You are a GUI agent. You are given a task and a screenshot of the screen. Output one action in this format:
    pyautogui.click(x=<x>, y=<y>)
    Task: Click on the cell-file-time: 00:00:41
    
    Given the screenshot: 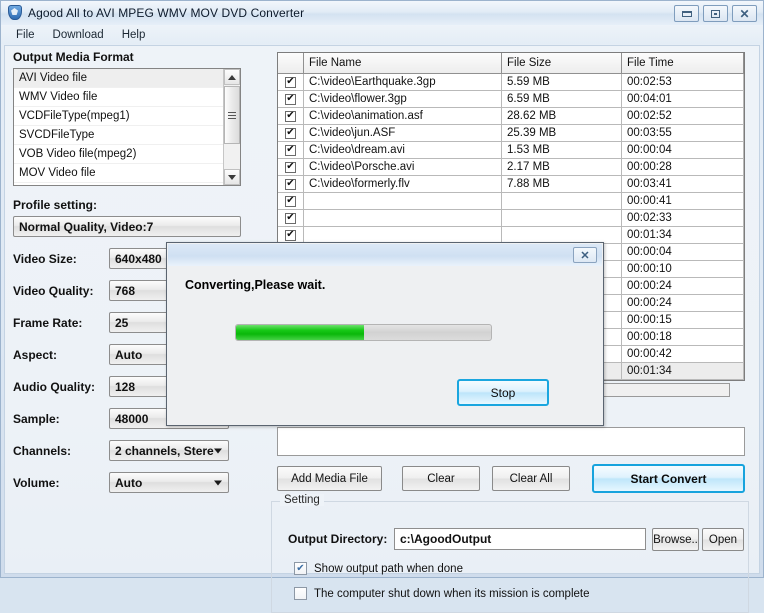 What is the action you would take?
    pyautogui.click(x=683, y=201)
    